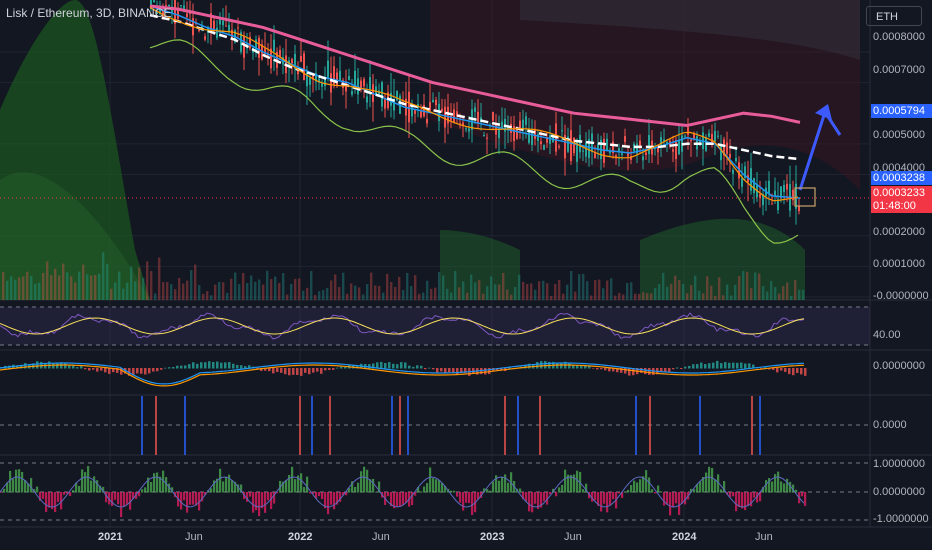 Image resolution: width=932 pixels, height=550 pixels. What do you see at coordinates (722, 259) in the screenshot?
I see `green-zone-right` at bounding box center [722, 259].